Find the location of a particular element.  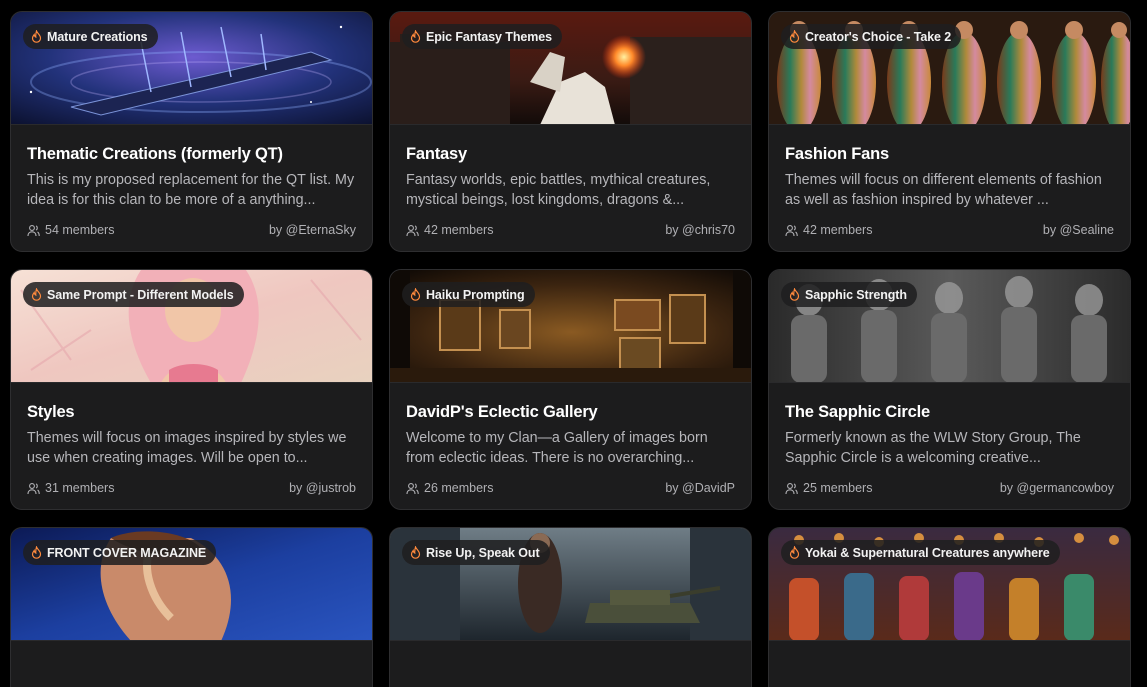

card-author: by @DavidP is located at coordinates (700, 488).